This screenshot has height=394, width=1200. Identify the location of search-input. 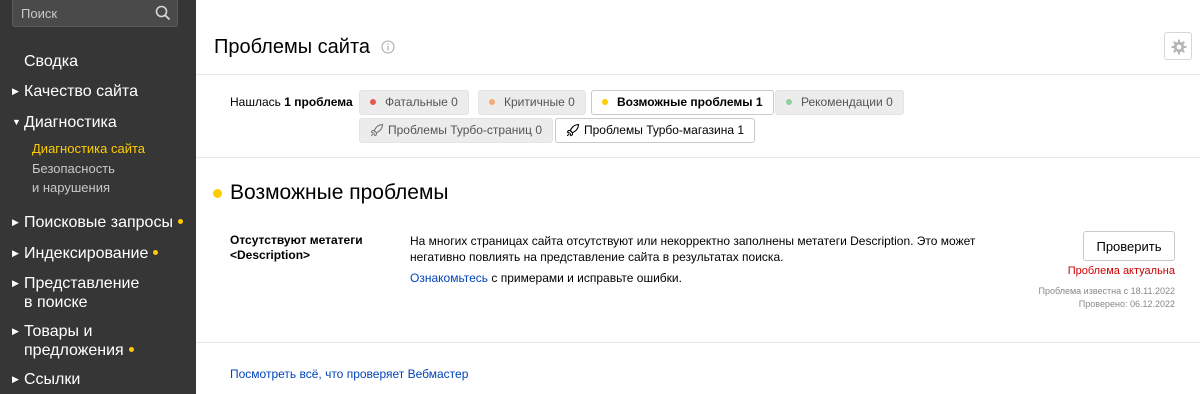
(83, 13).